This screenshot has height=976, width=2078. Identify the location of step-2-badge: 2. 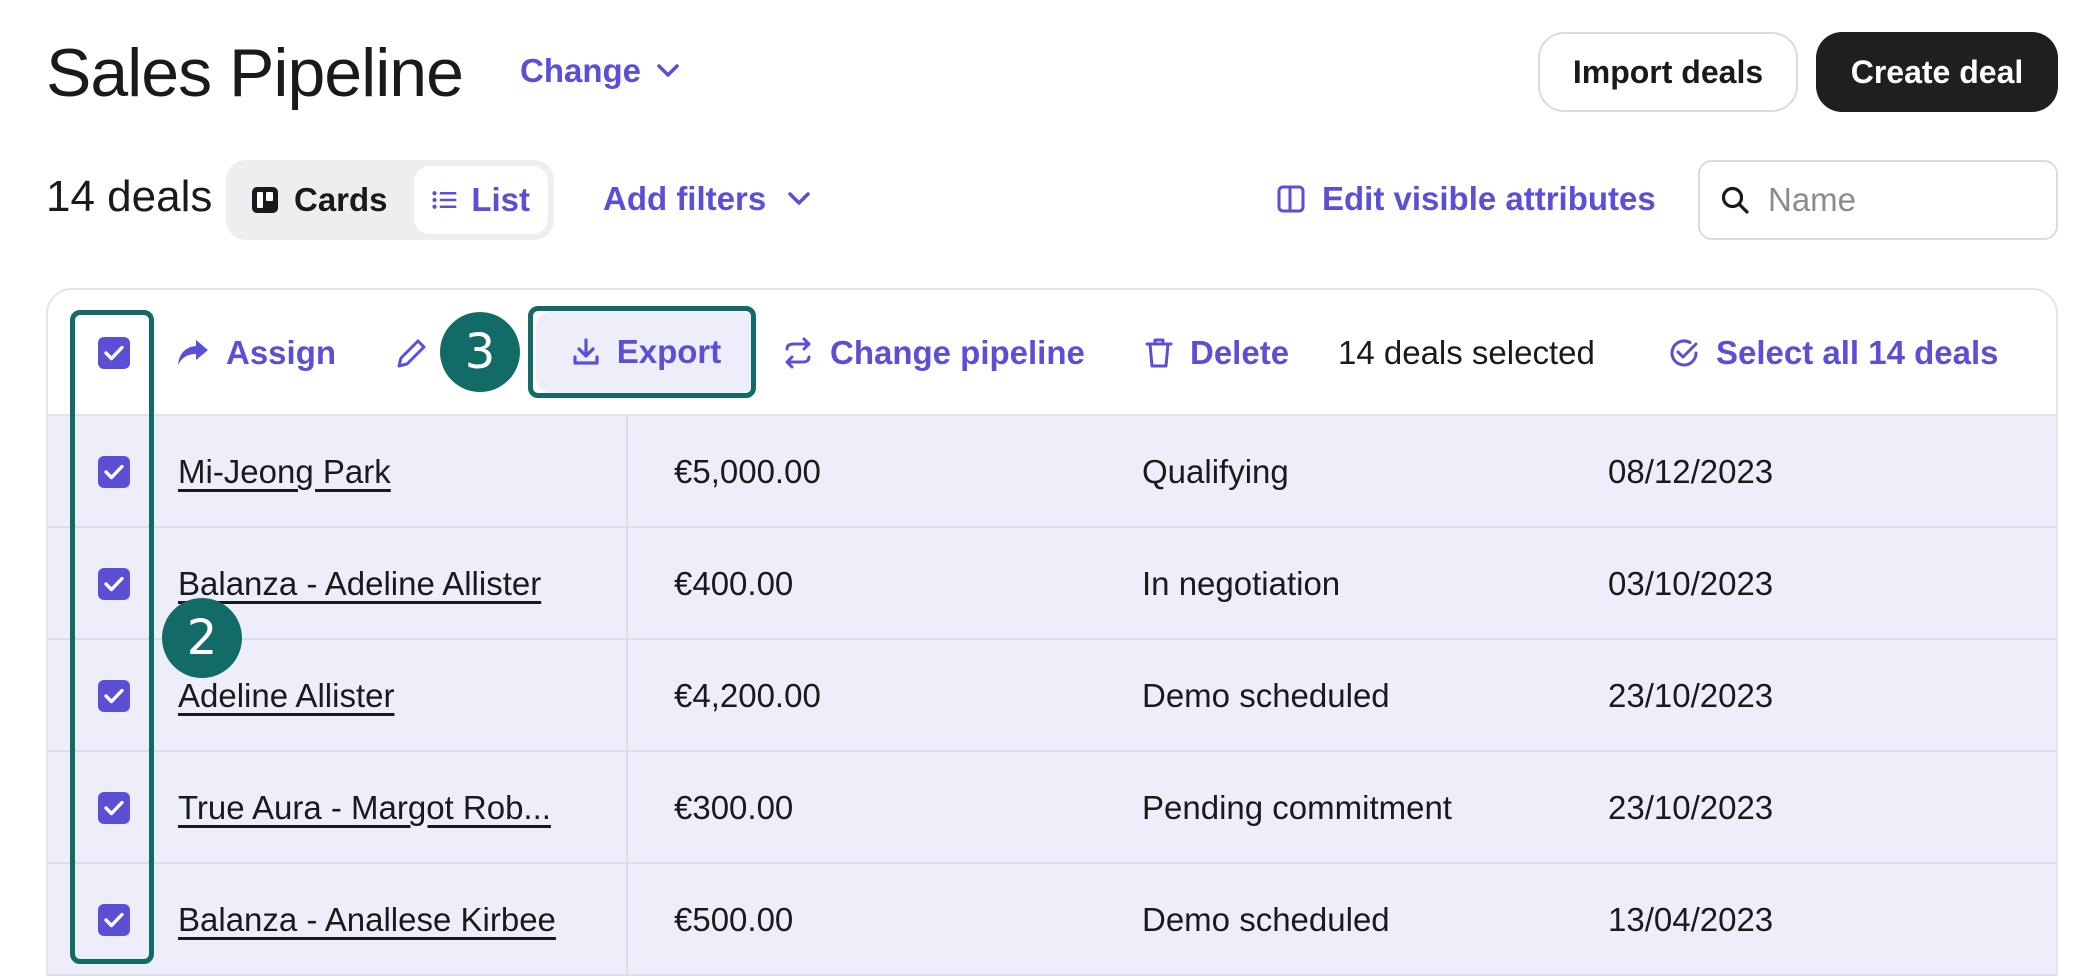
(202, 638).